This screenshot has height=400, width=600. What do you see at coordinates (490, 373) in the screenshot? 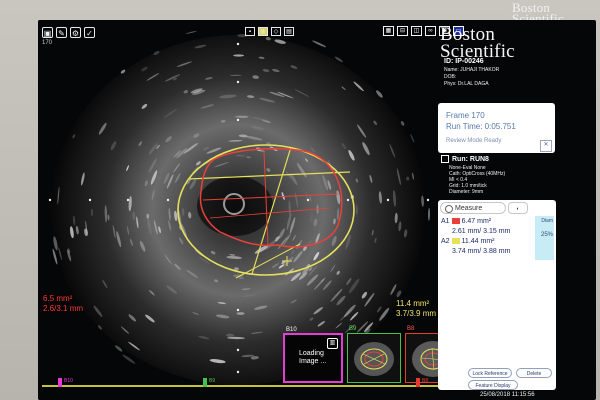
I see `lock-reference-button: Lock Reference` at bounding box center [490, 373].